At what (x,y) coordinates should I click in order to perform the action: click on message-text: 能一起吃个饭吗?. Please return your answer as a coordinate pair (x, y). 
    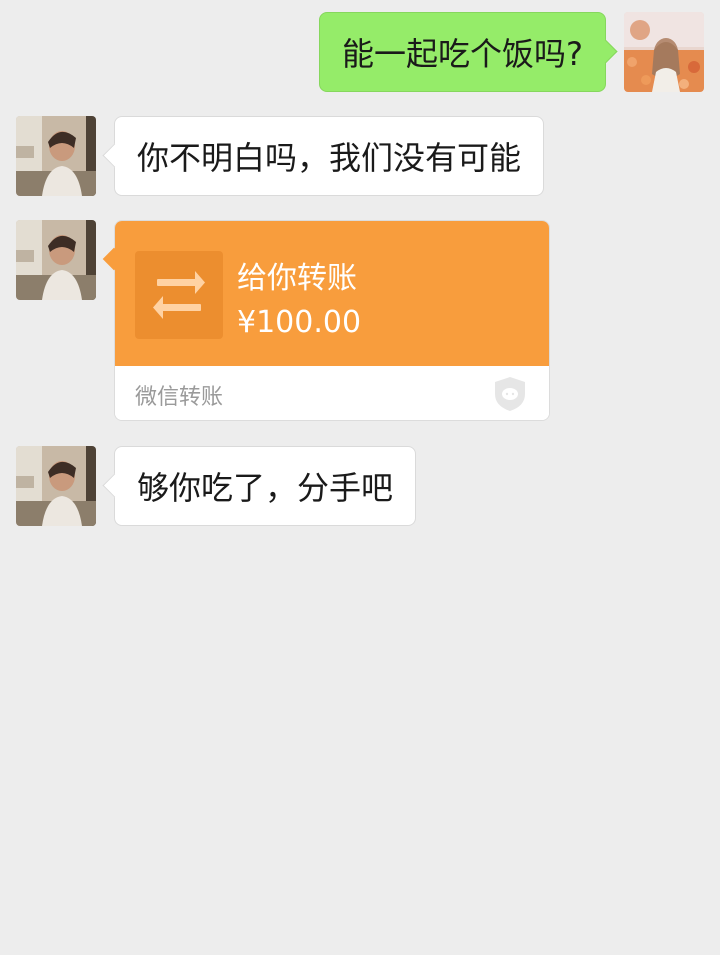
    Looking at the image, I should click on (462, 54).